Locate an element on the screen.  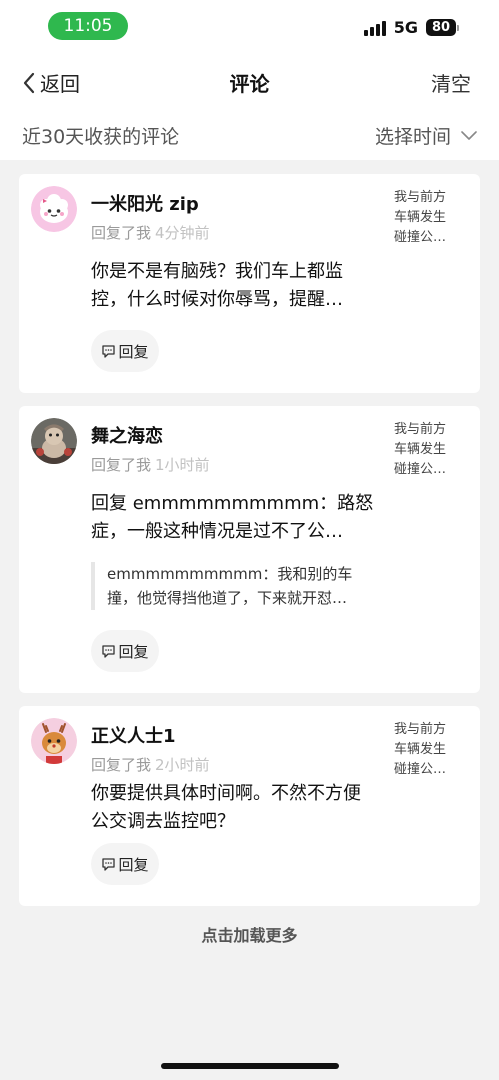
status-time: 11:05 is located at coordinates (88, 26).